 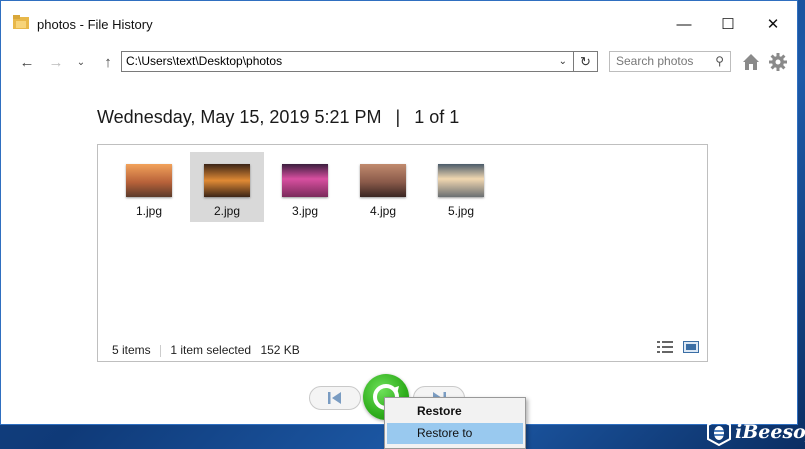 I want to click on recent-locations-chevron-icon: ⌄, so click(x=81, y=62).